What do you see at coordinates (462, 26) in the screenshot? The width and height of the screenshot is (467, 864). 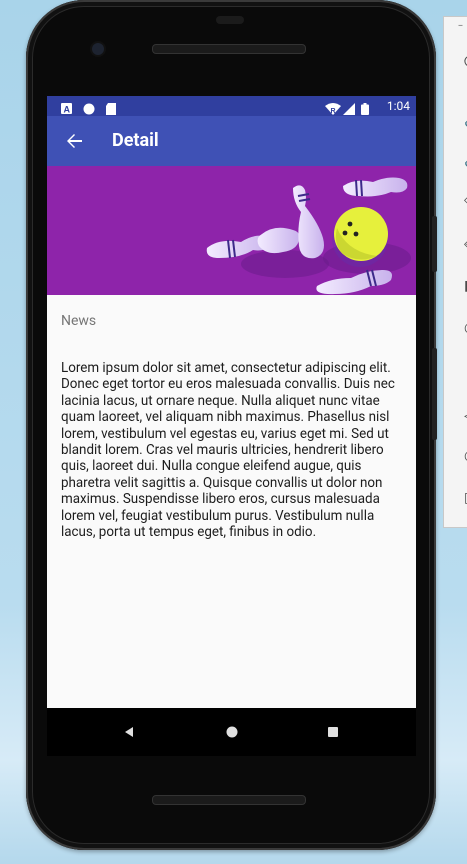 I see `minimize-icon: –` at bounding box center [462, 26].